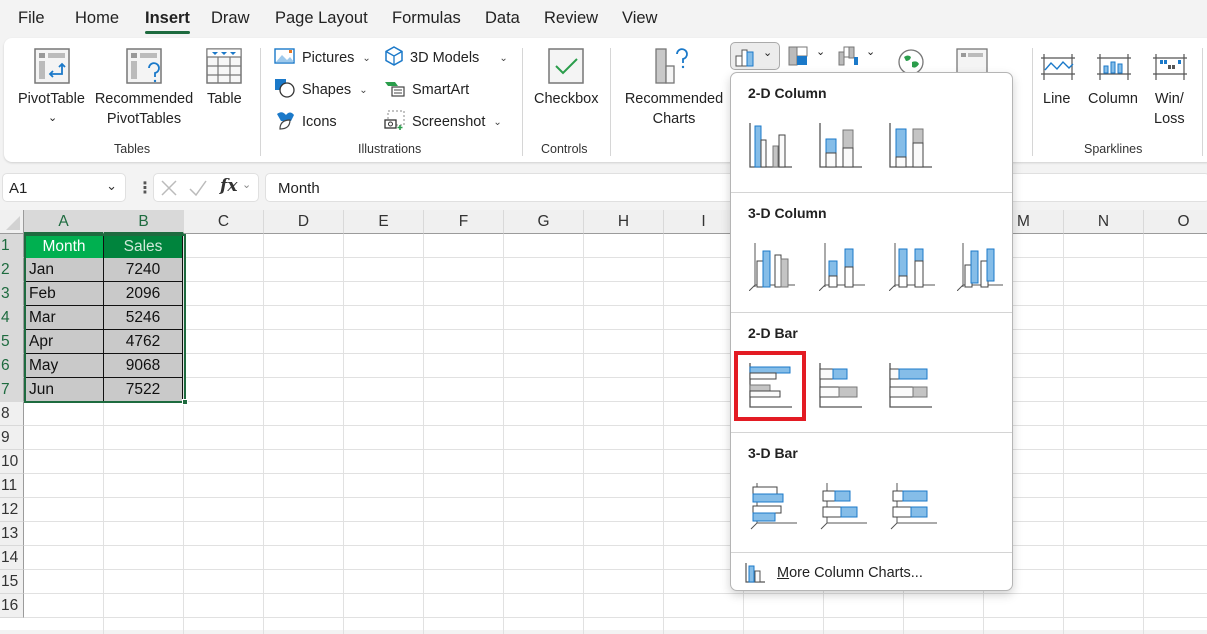 This screenshot has height=634, width=1207. I want to click on chart-option-3d-clustered-column, so click(769, 265).